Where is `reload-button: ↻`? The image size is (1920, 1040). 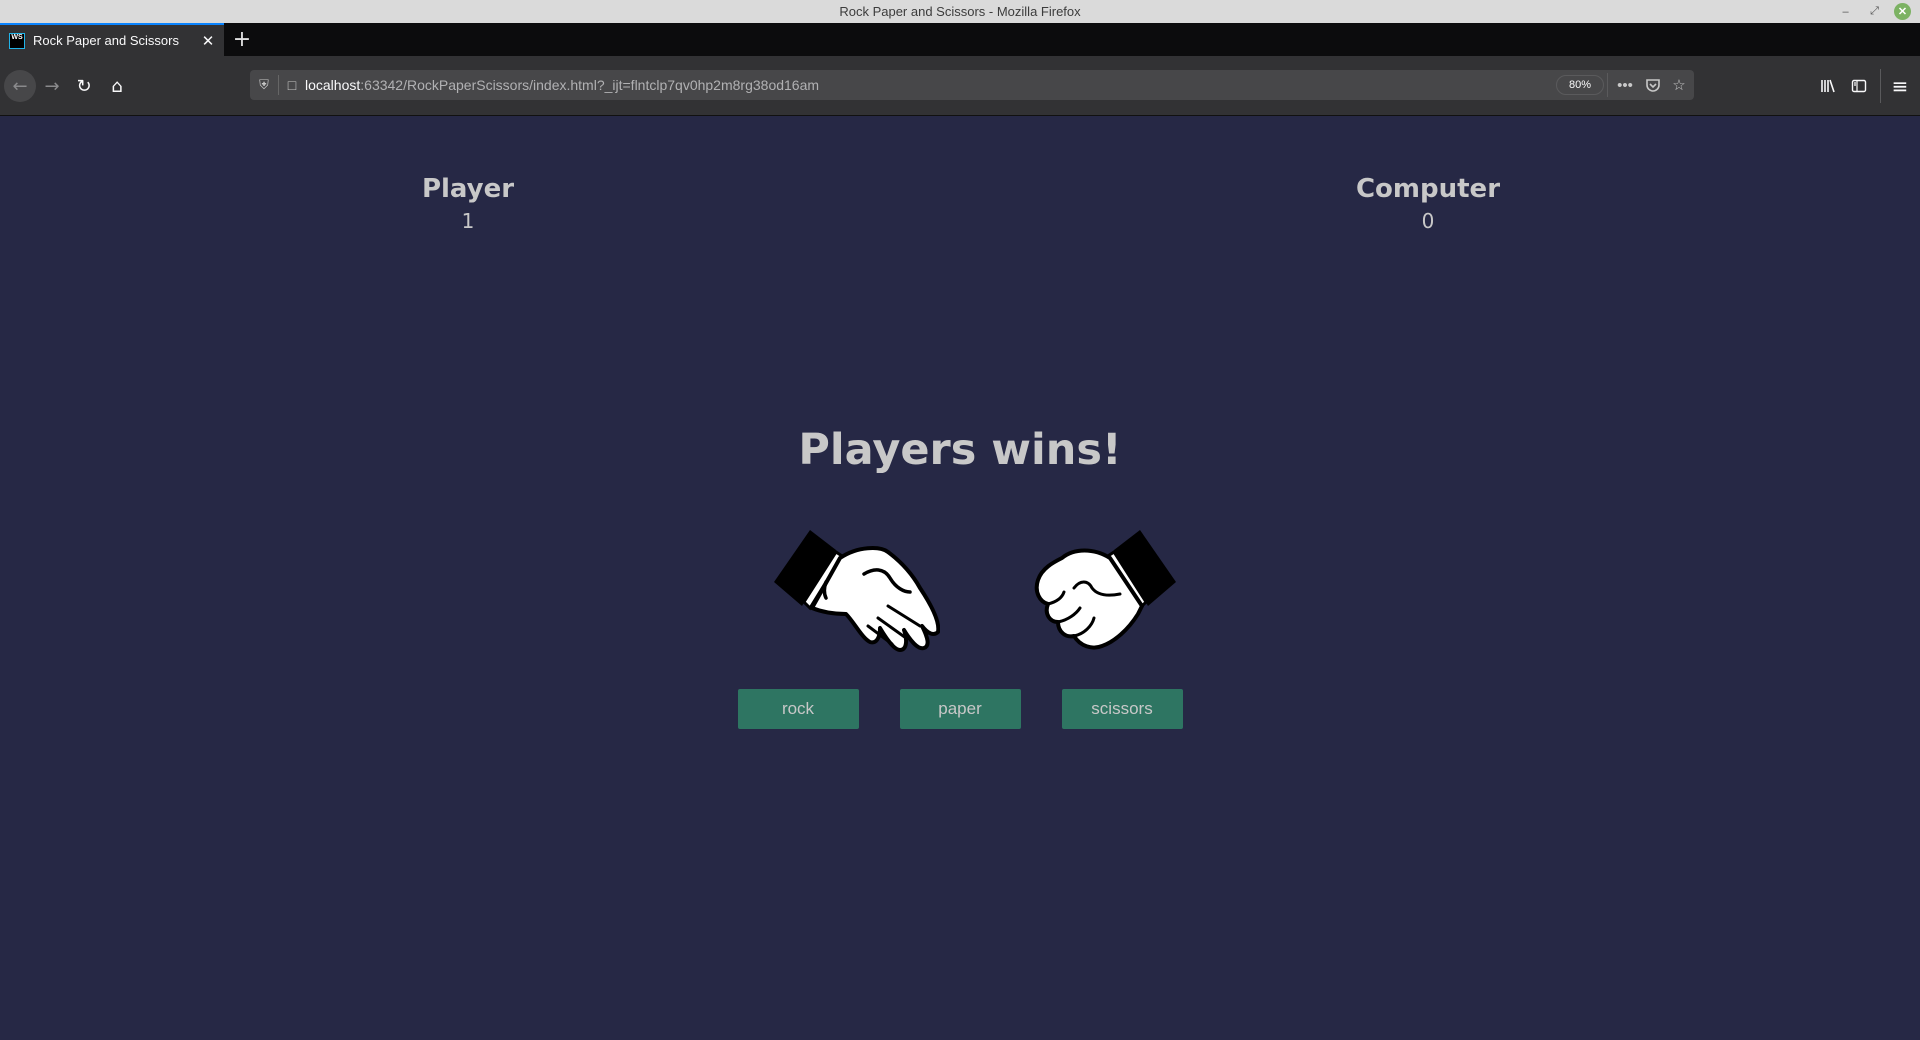
reload-button: ↻ is located at coordinates (84, 86).